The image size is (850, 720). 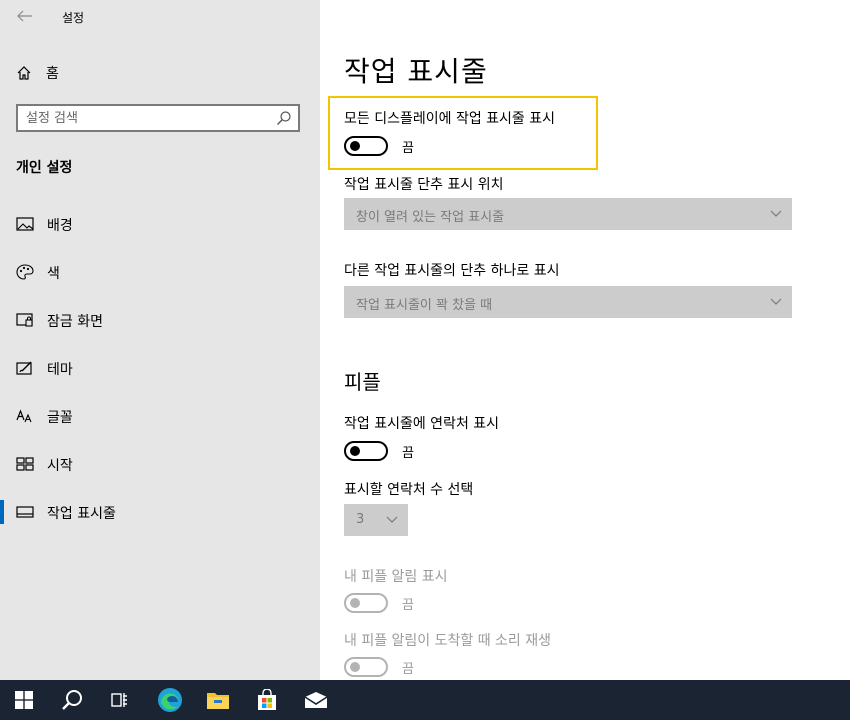 I want to click on dropdown-value: 3, so click(x=360, y=519).